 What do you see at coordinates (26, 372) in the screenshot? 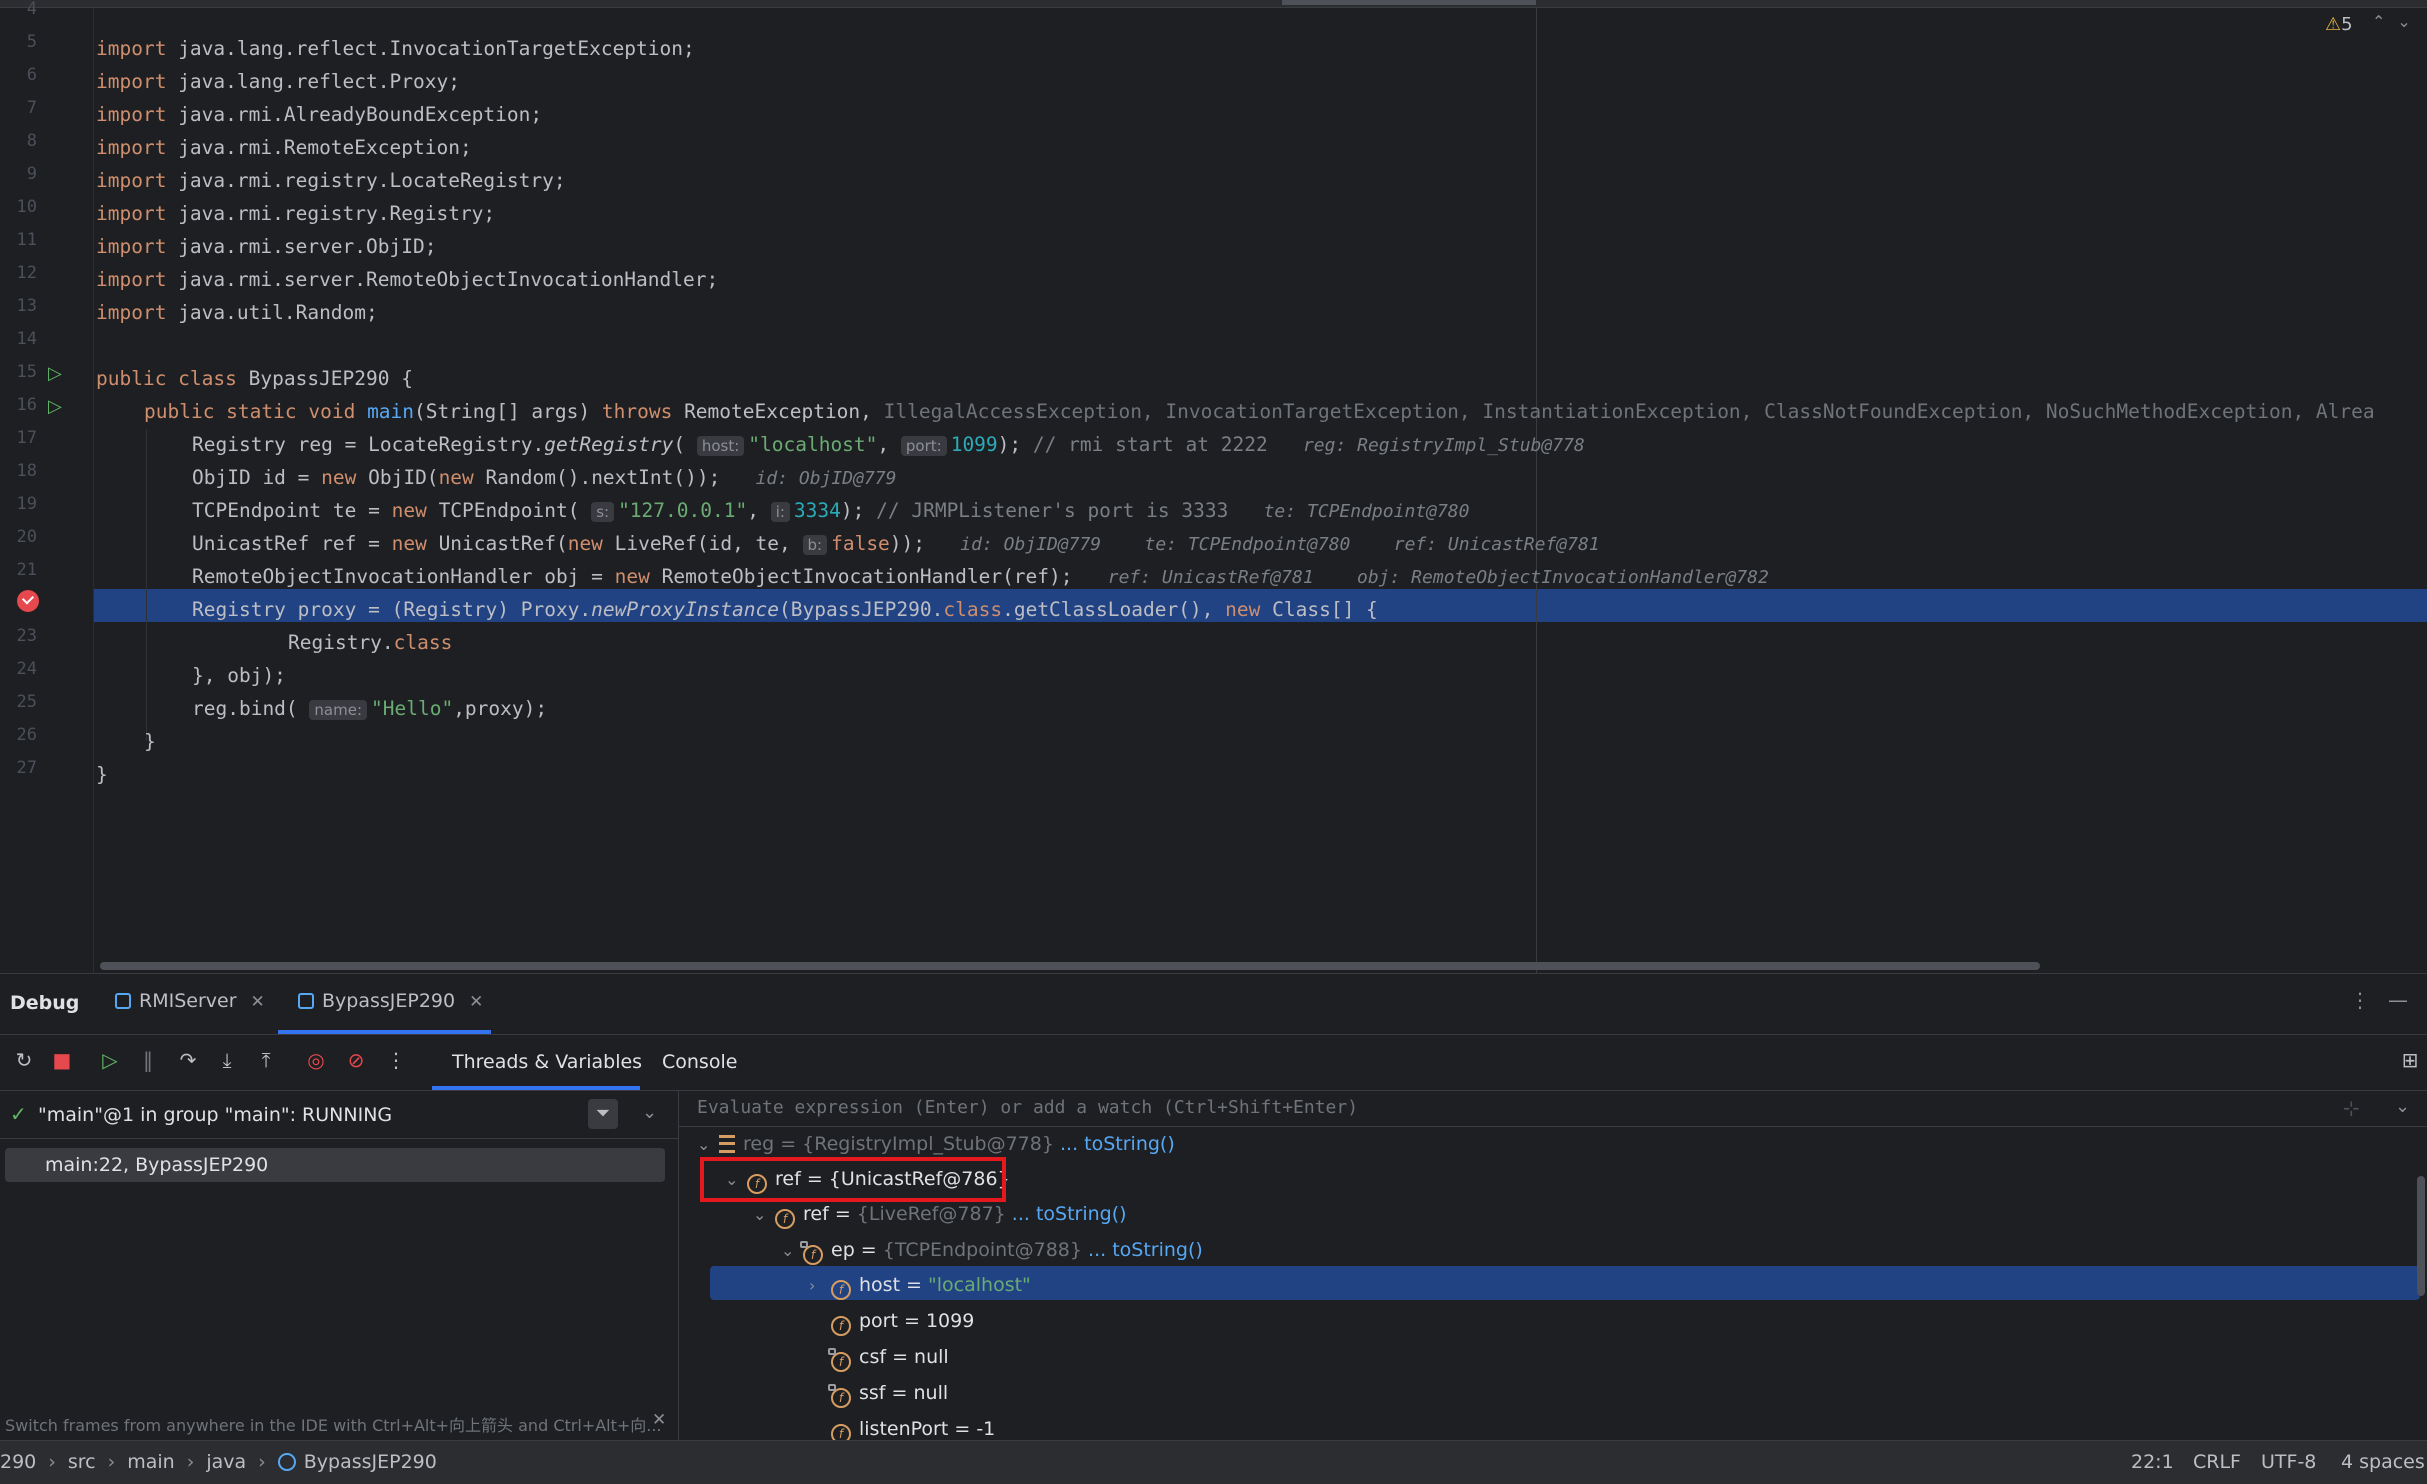
I see `line-number: 15` at bounding box center [26, 372].